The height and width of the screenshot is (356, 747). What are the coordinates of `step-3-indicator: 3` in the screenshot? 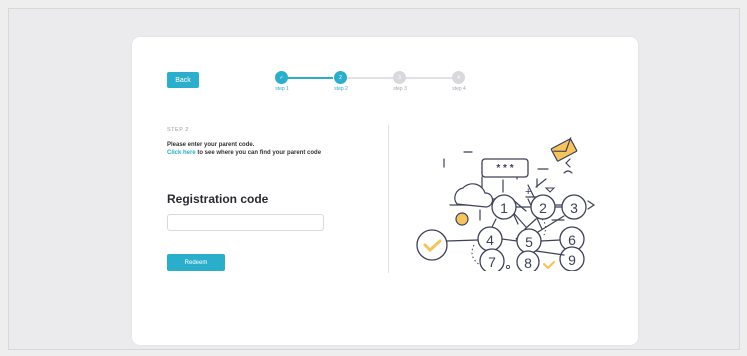 It's located at (399, 77).